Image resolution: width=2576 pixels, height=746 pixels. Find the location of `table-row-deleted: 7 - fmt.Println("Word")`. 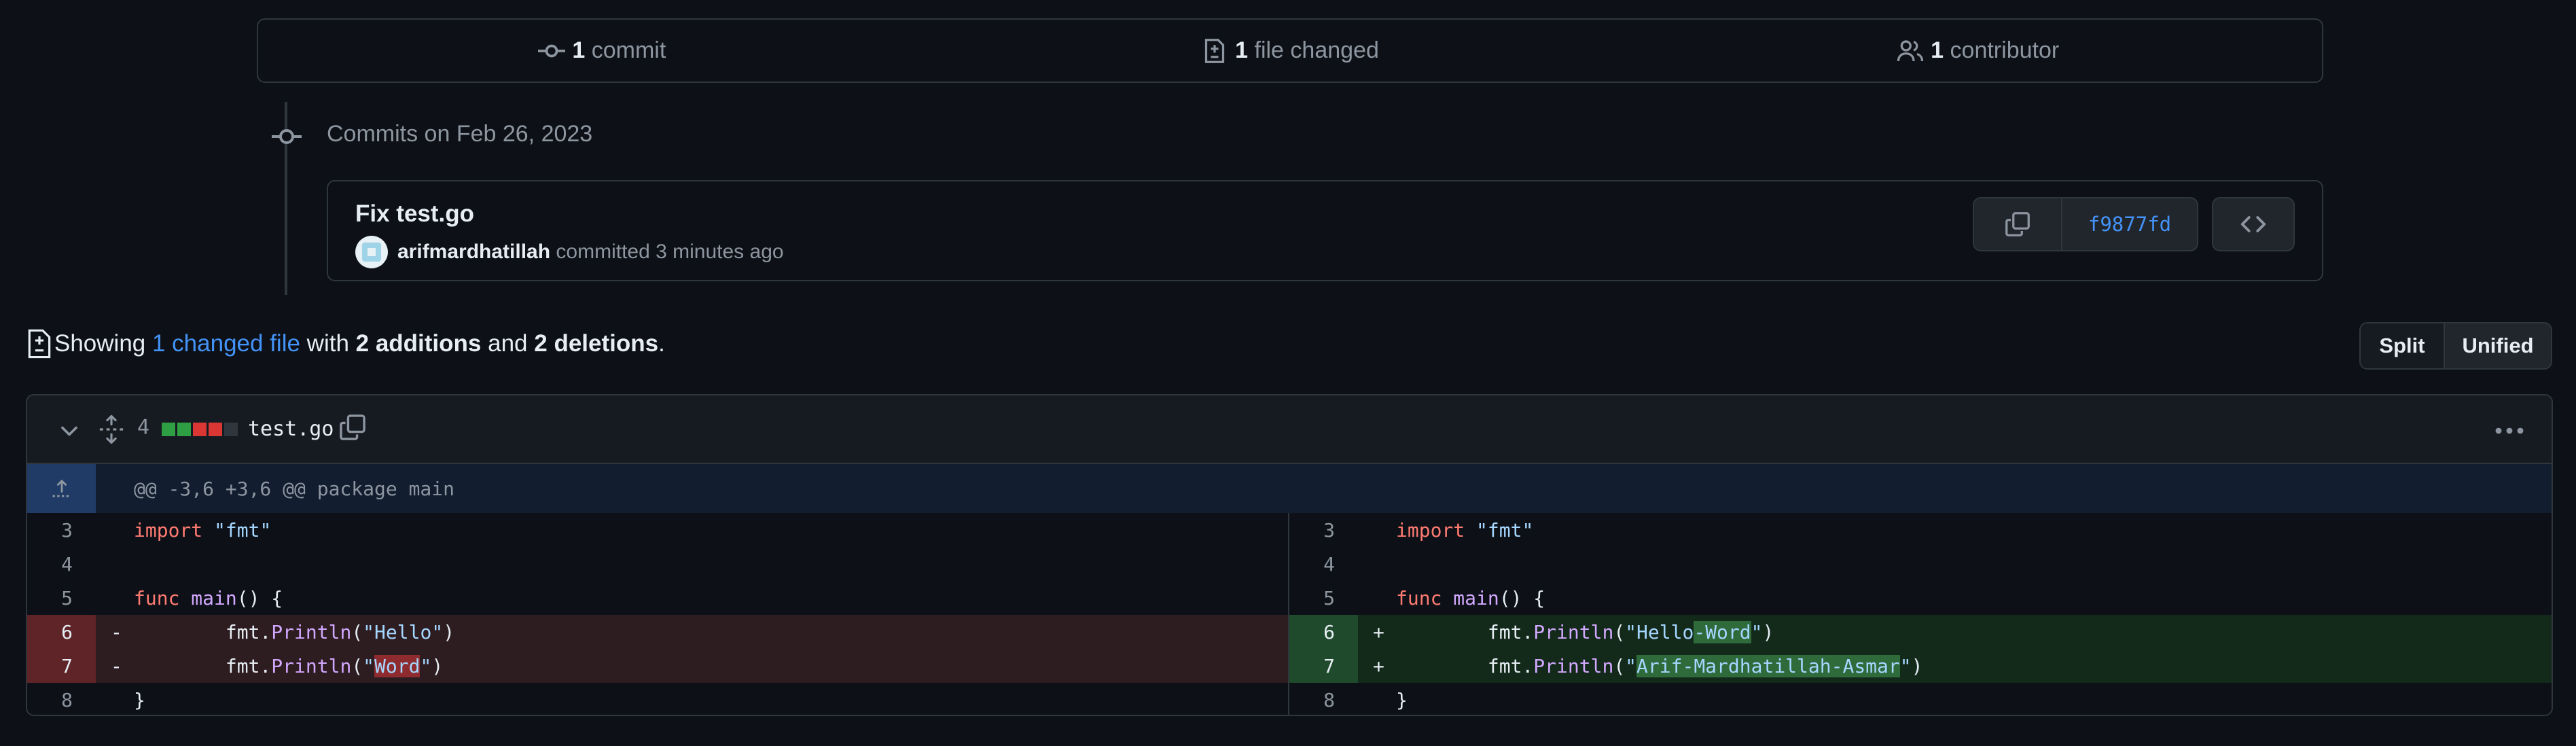

table-row-deleted: 7 - fmt.Println("Word") is located at coordinates (658, 666).